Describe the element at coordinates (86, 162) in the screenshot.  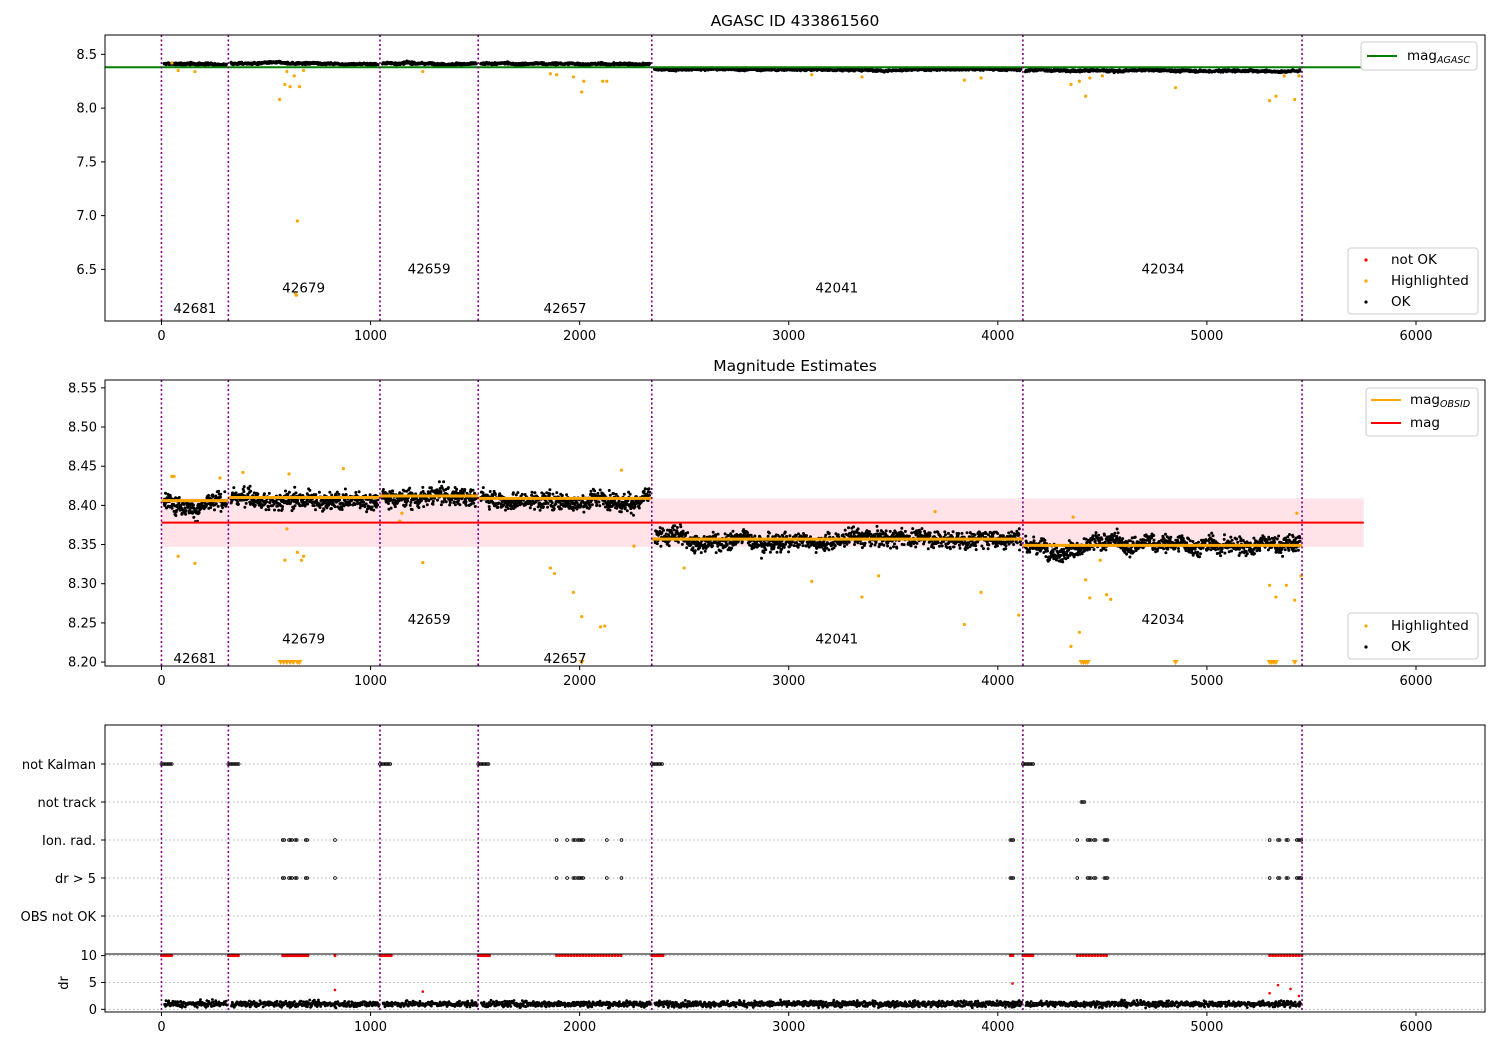
I see `p1-ytick-label: 7.5` at that location.